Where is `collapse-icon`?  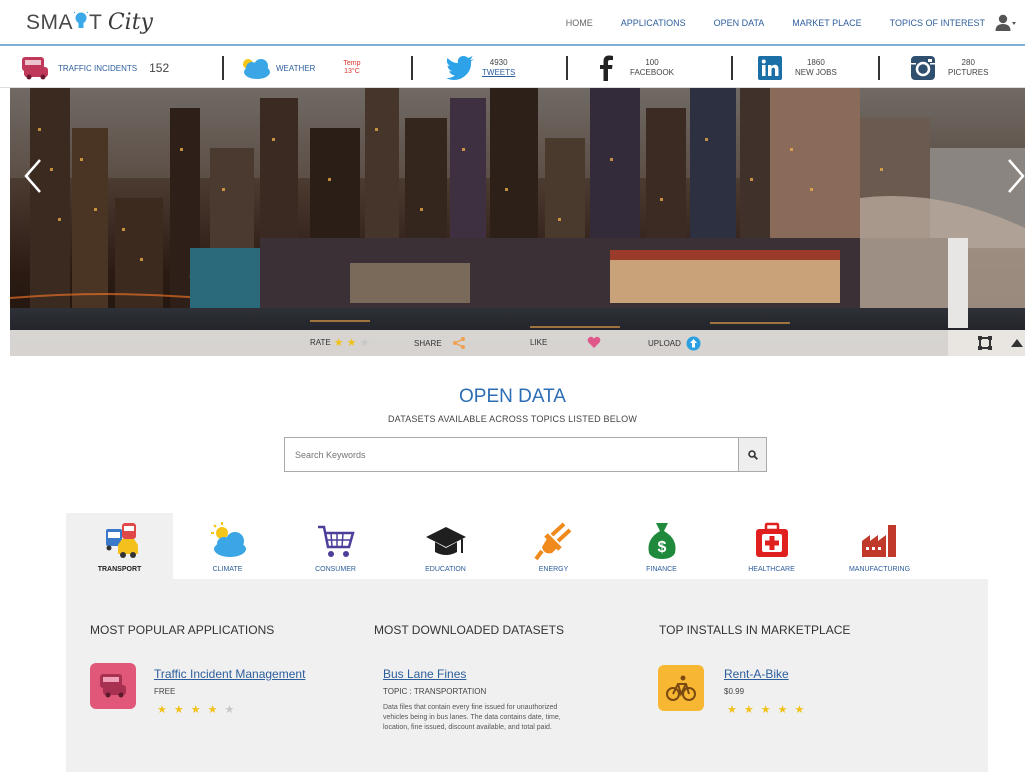
collapse-icon is located at coordinates (1017, 343).